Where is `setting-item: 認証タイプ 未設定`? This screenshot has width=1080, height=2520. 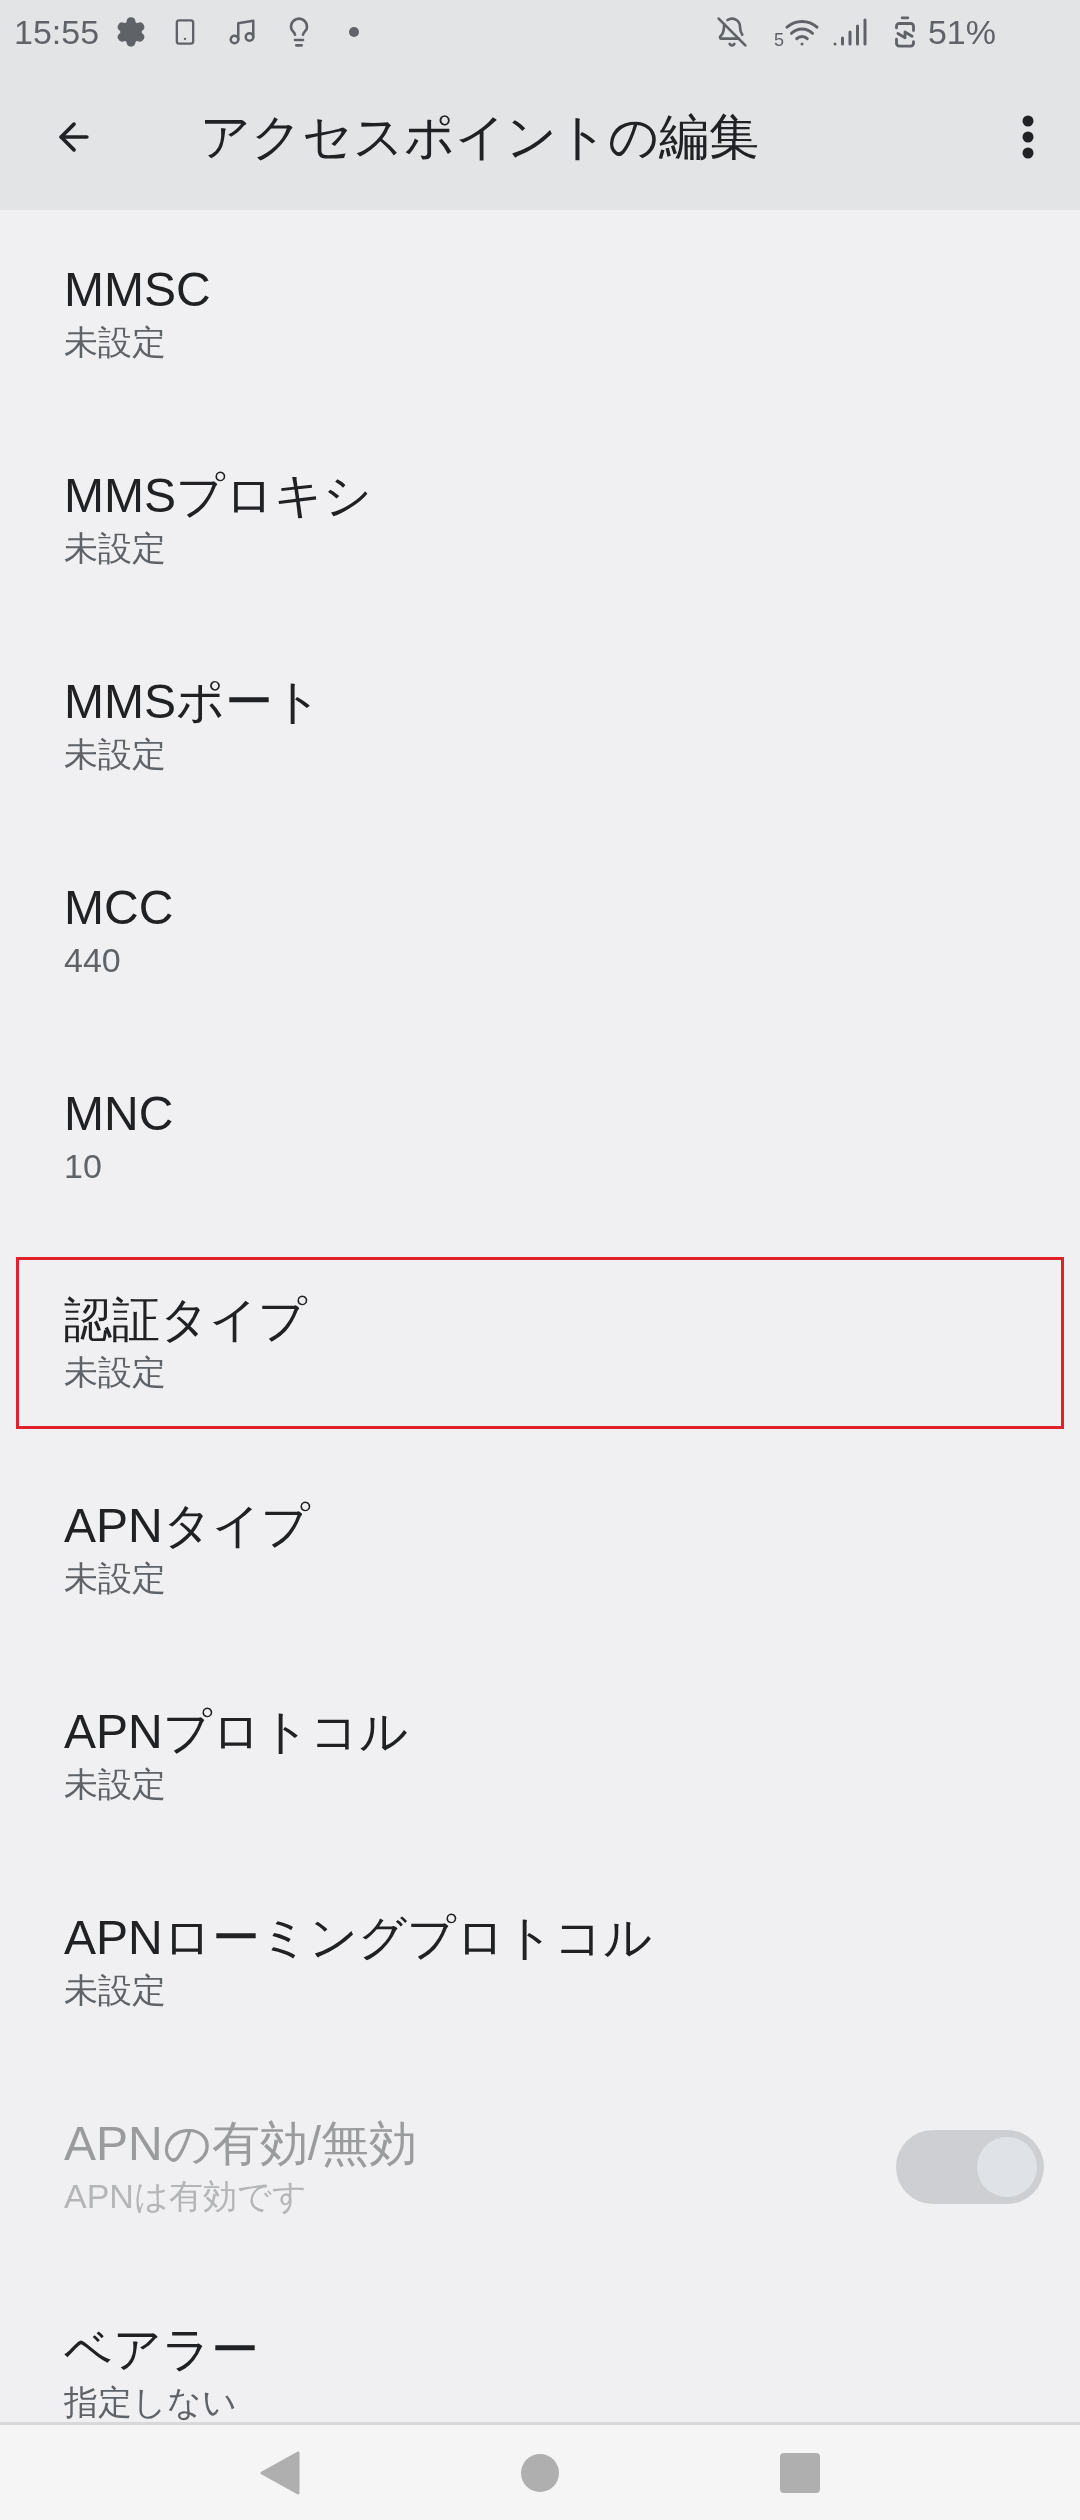 setting-item: 認証タイプ 未設定 is located at coordinates (540, 1343).